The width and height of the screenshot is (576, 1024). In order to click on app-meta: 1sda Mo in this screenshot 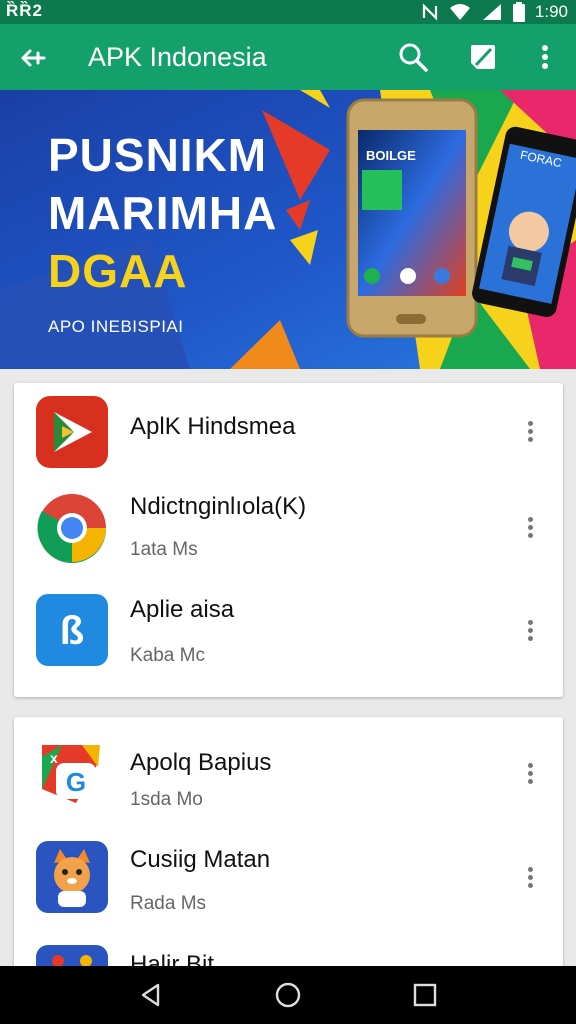, I will do `click(166, 799)`.